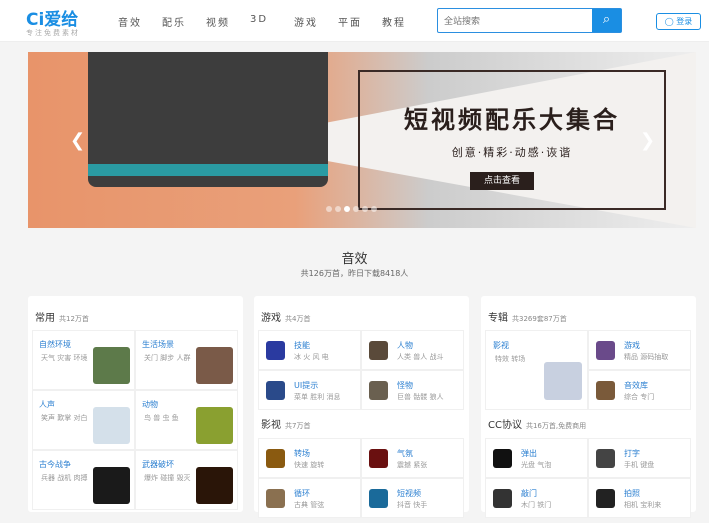 The image size is (709, 523). What do you see at coordinates (684, 21) in the screenshot?
I see `login-label: 登录` at bounding box center [684, 21].